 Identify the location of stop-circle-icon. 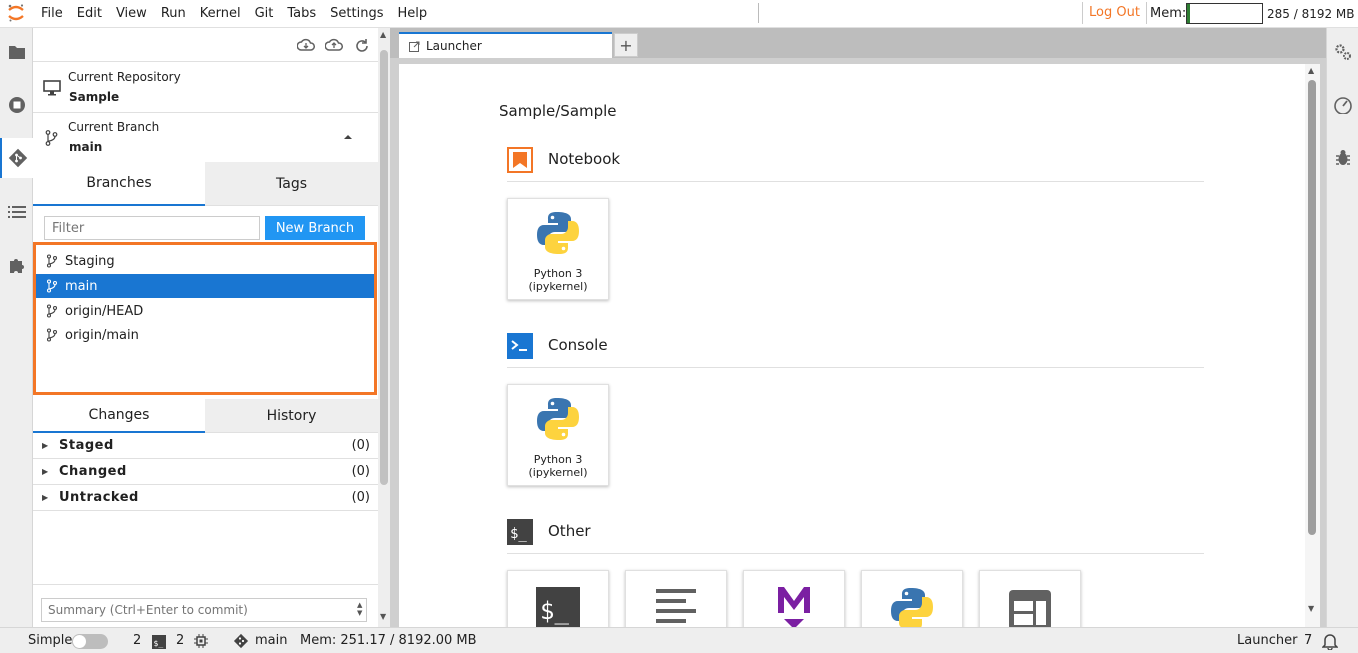
(16, 105).